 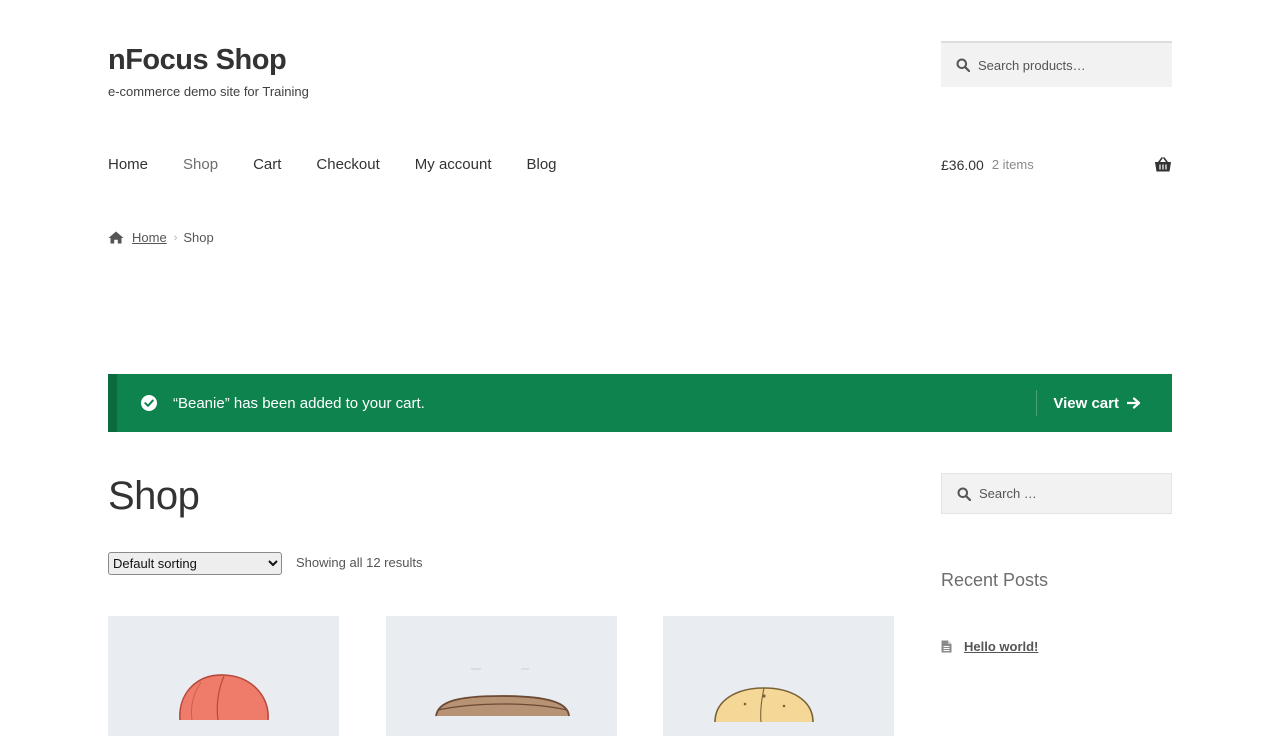 What do you see at coordinates (200, 165) in the screenshot?
I see `nav-item-shop: Shop` at bounding box center [200, 165].